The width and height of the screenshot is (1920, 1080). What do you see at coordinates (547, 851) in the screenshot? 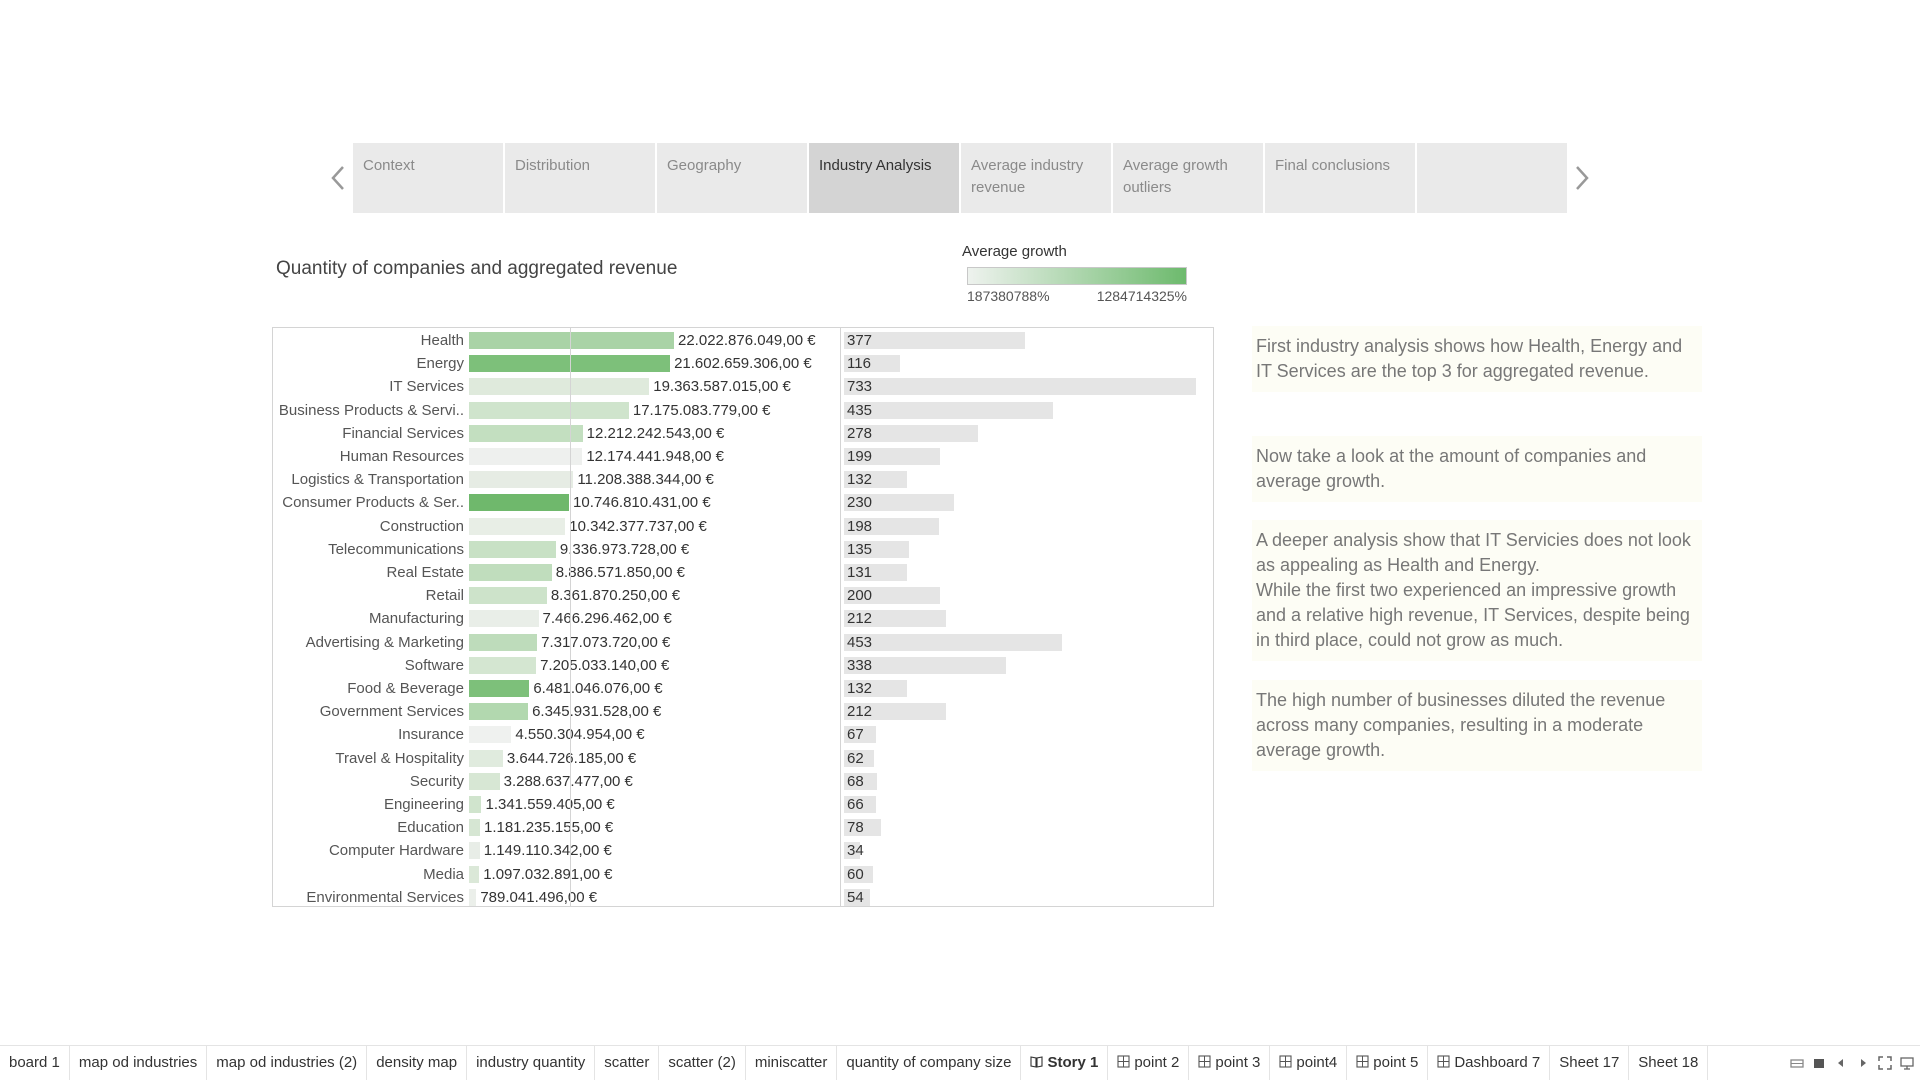
I see `revenue-data-label: 1.149.110.342,00 €` at bounding box center [547, 851].